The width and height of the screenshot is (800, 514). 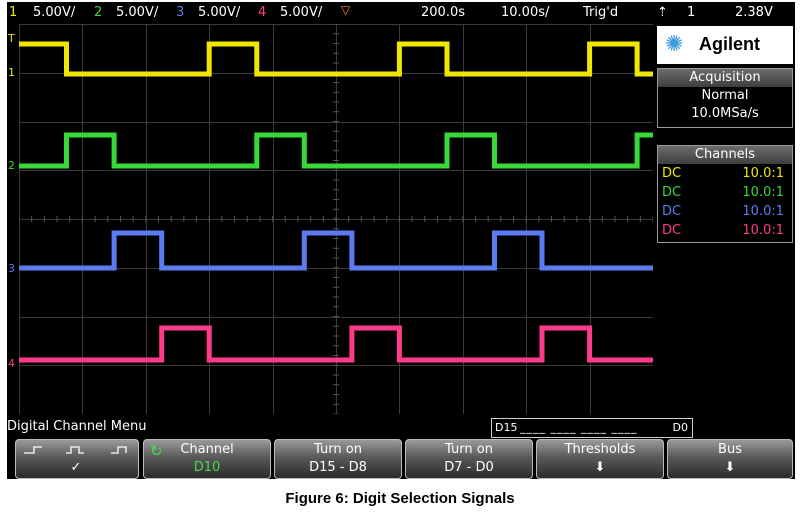 I want to click on timebase-scale: 200.0s, so click(x=443, y=12).